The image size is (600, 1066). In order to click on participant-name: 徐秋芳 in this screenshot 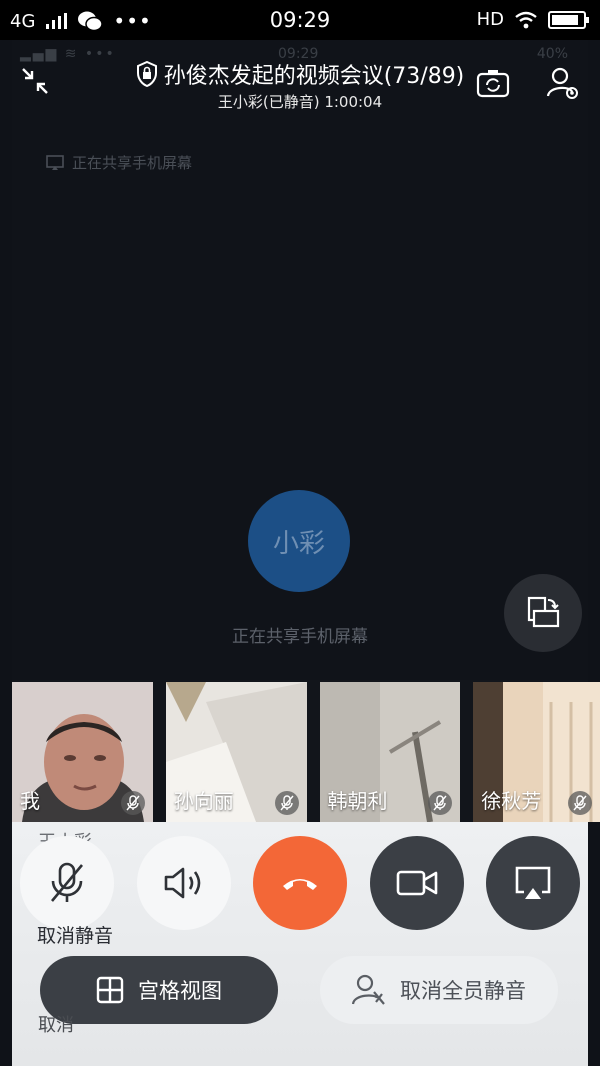, I will do `click(511, 801)`.